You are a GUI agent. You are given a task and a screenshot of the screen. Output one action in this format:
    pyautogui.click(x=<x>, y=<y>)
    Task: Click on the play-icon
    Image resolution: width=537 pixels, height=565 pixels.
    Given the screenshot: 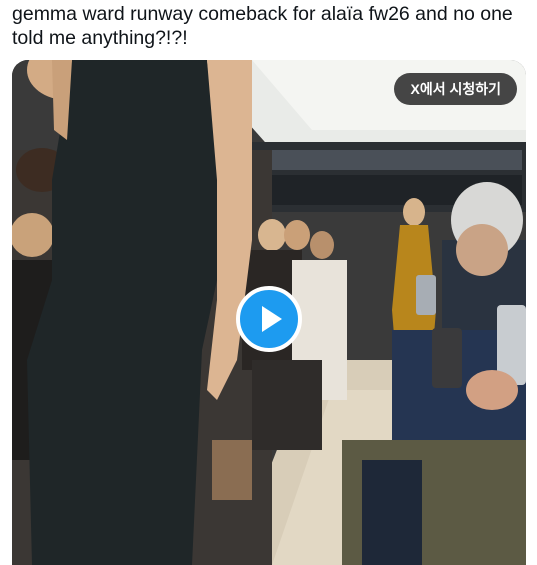 What is the action you would take?
    pyautogui.click(x=272, y=319)
    